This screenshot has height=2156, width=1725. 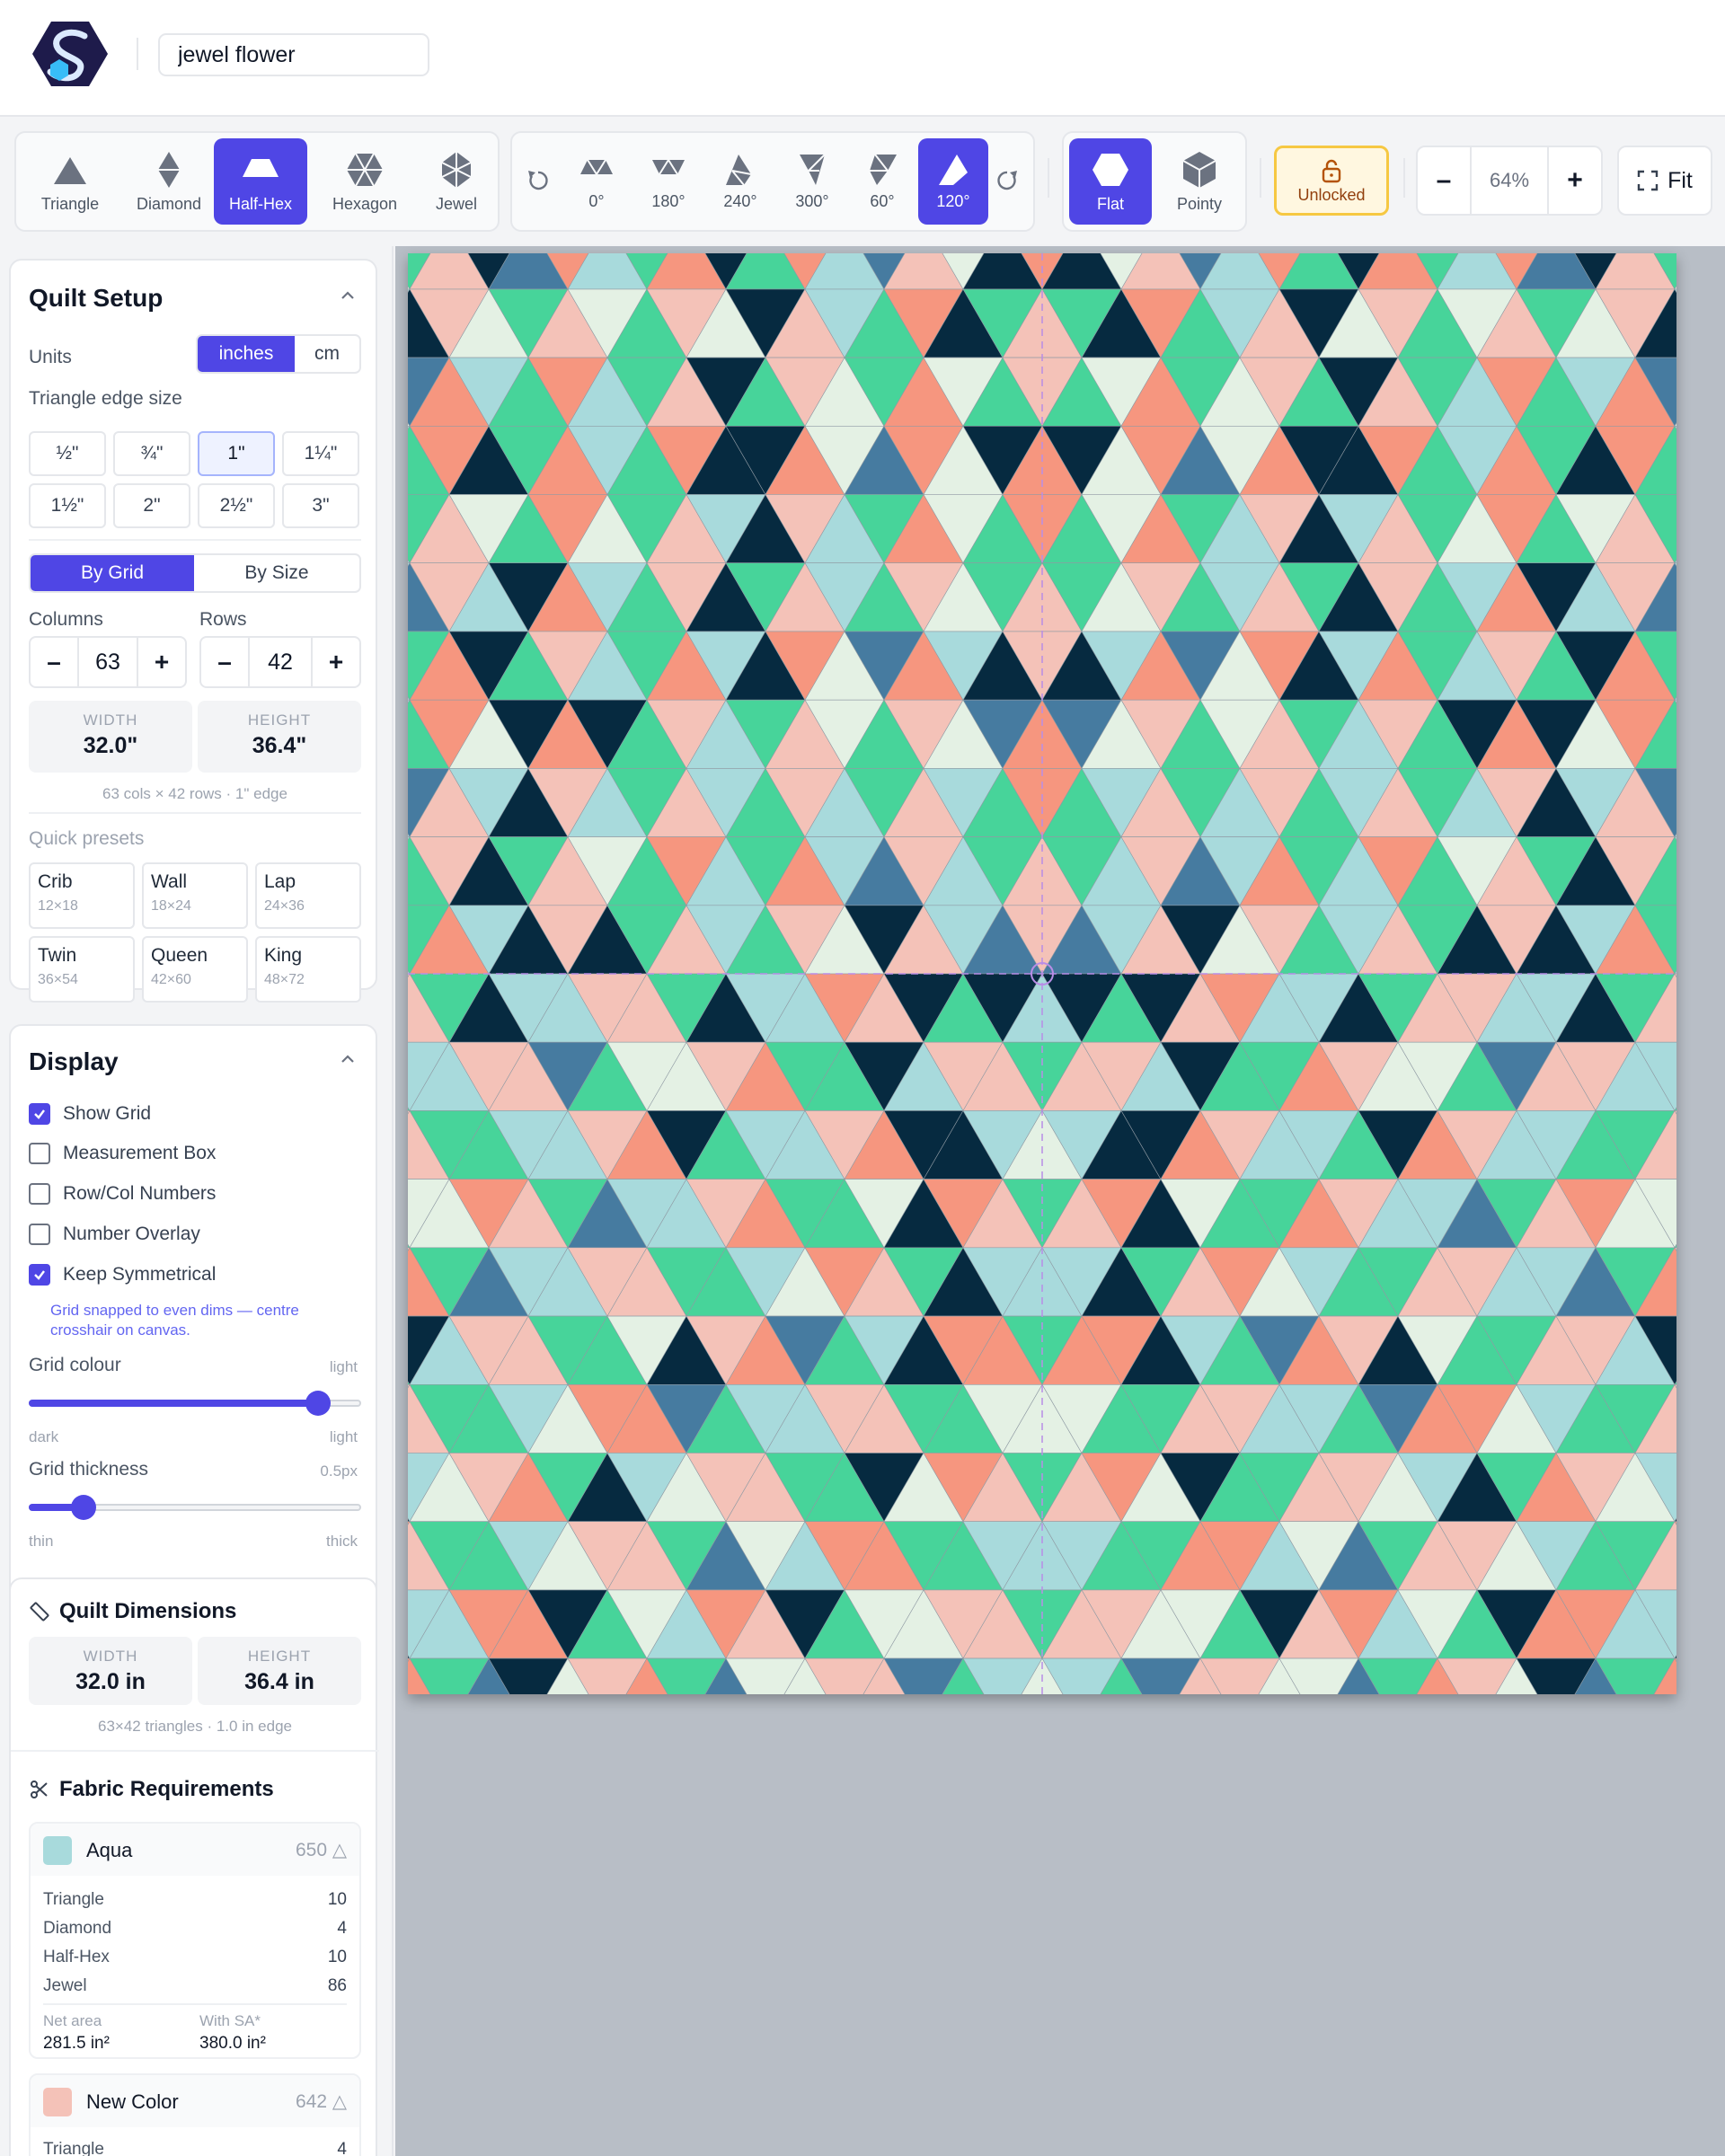 I want to click on columns-value: 63, so click(x=107, y=662).